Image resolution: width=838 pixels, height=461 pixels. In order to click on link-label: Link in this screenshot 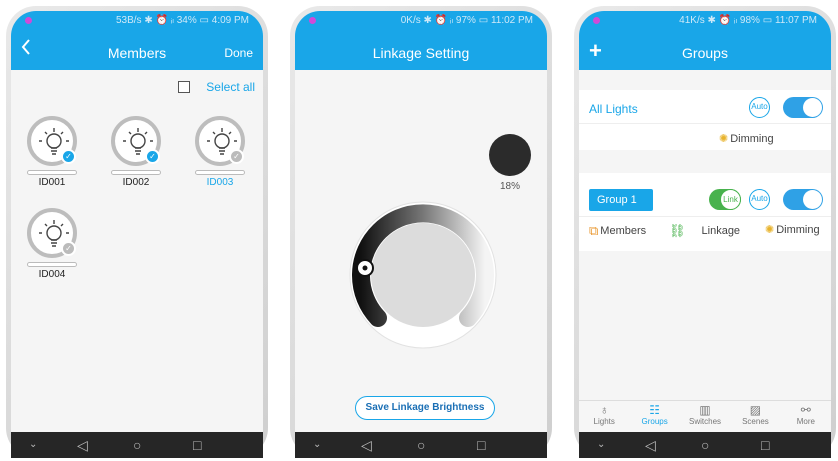, I will do `click(730, 199)`.